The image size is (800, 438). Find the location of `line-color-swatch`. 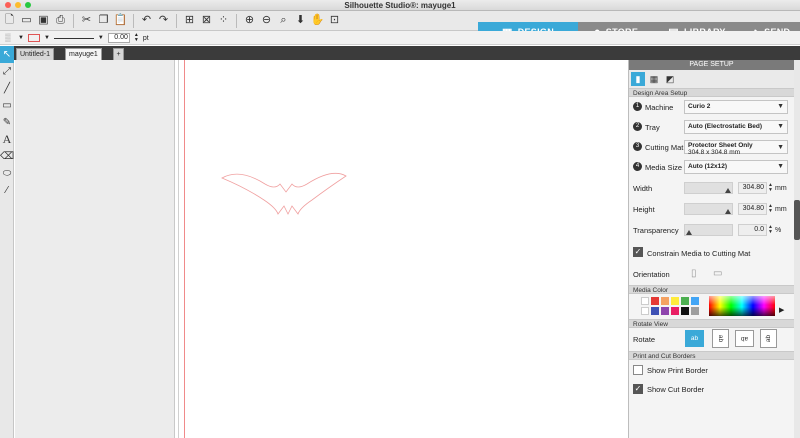

line-color-swatch is located at coordinates (33, 38).